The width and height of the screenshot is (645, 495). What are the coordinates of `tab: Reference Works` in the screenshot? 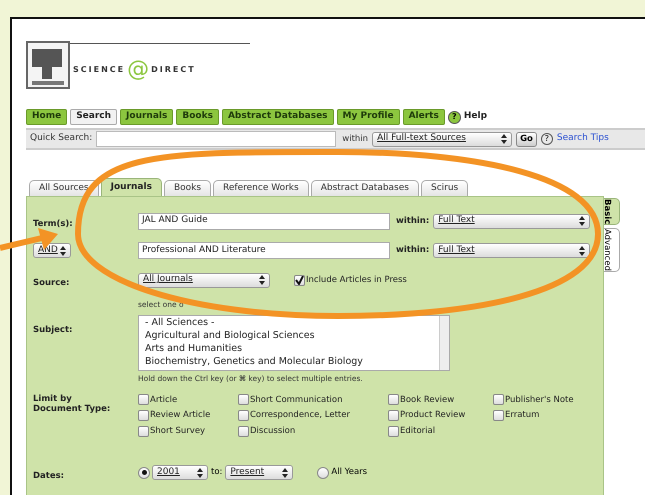 It's located at (261, 188).